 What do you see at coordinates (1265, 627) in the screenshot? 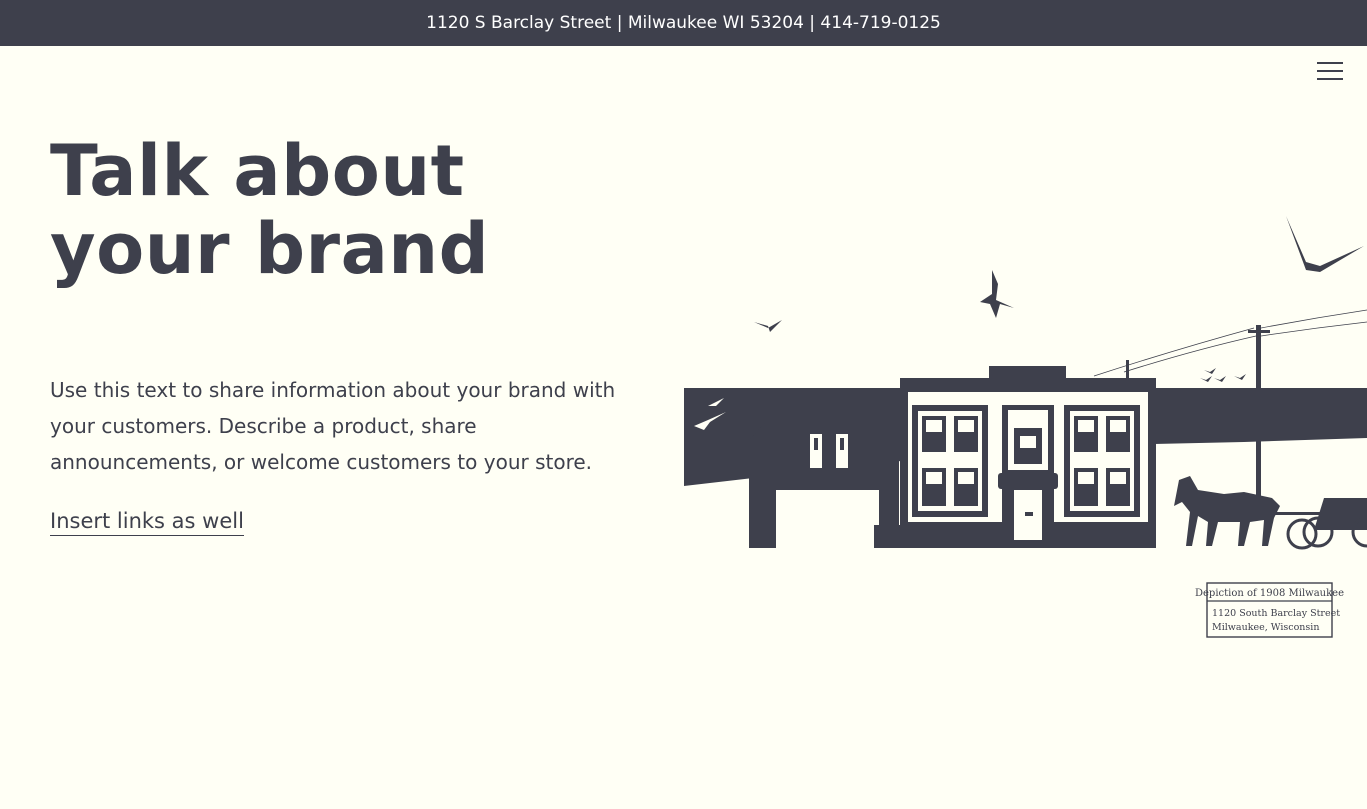
I see `caption-line-2: Milwaukee, Wisconsin` at bounding box center [1265, 627].